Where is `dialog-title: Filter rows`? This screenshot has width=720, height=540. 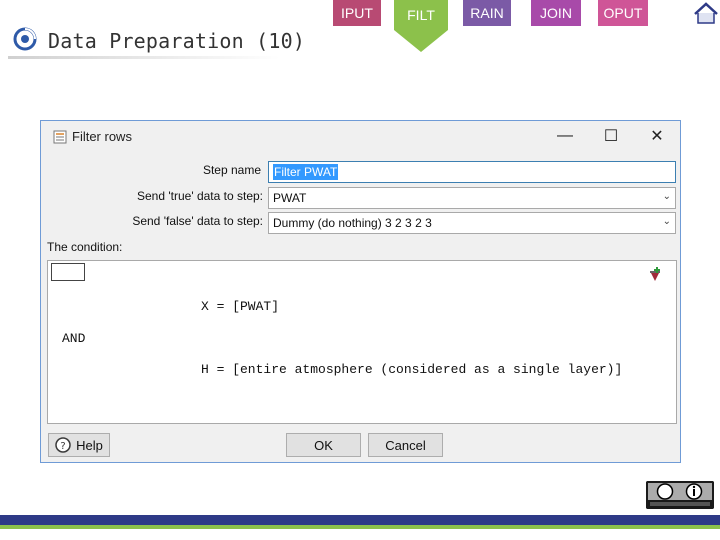 dialog-title: Filter rows is located at coordinates (102, 136).